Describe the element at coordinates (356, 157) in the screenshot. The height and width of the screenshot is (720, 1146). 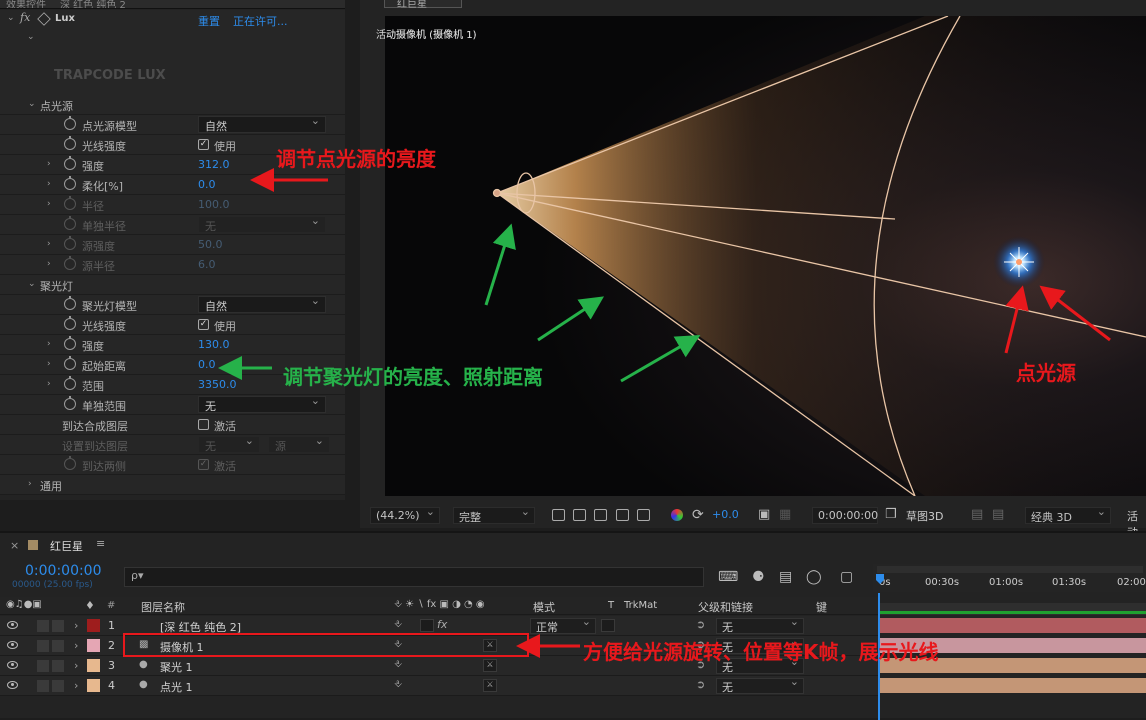
I see `annotation-point-intensity: 调节点光源的亮度` at that location.